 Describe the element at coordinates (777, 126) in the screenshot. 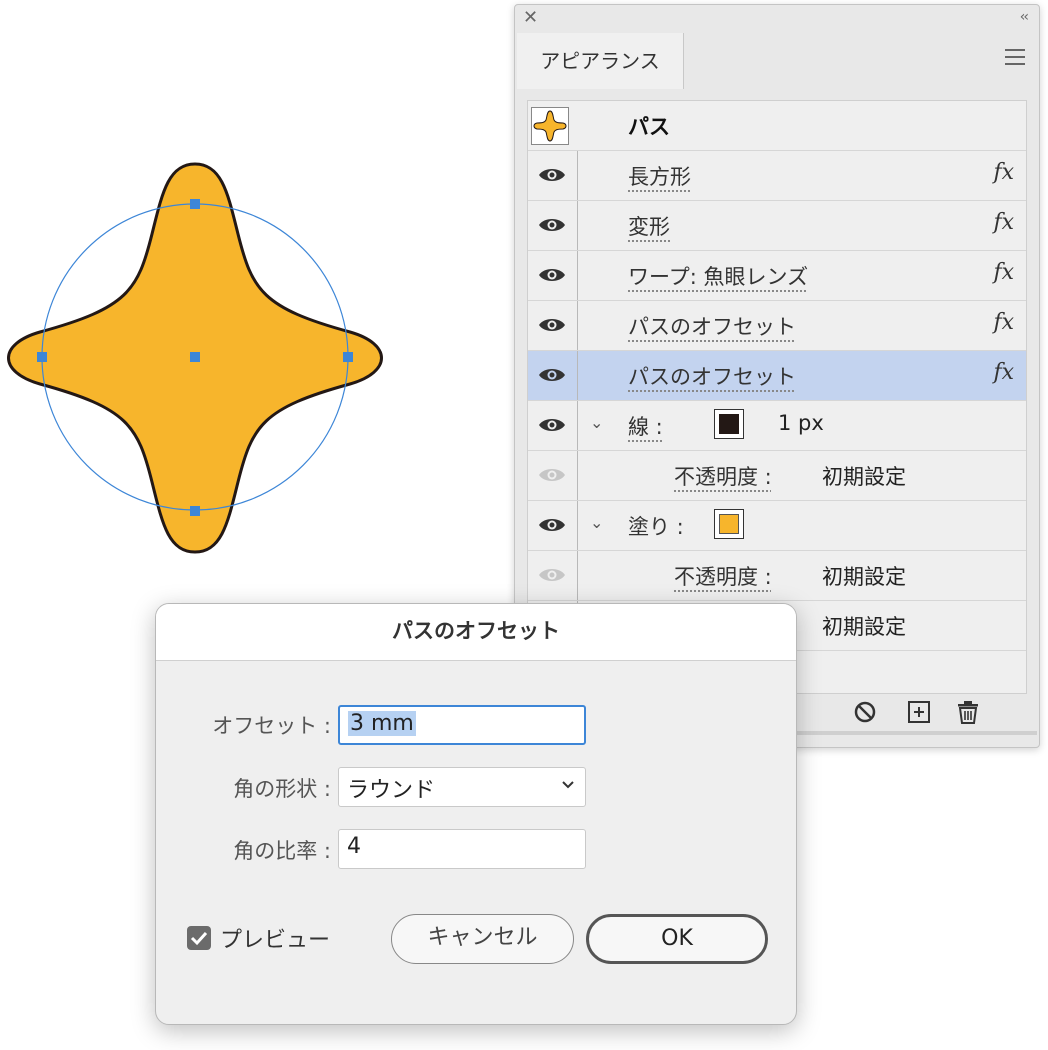

I see `object-row: パス` at that location.